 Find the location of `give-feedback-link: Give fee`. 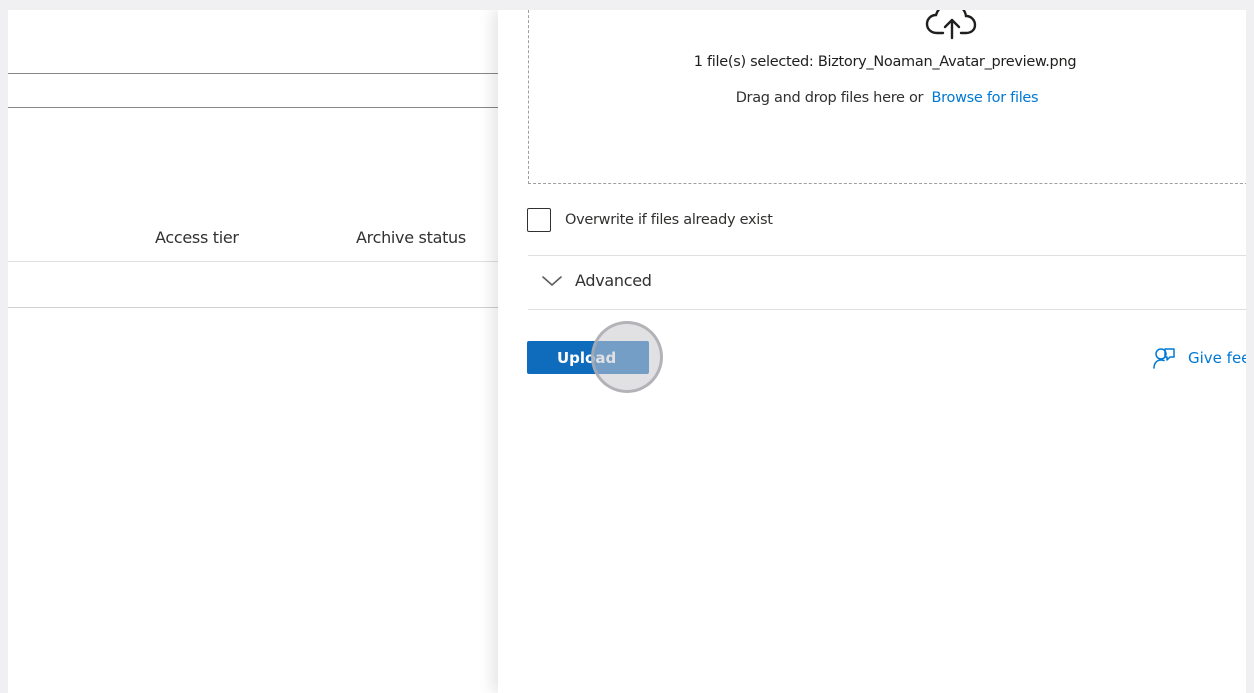

give-feedback-link: Give fee is located at coordinates (1199, 358).